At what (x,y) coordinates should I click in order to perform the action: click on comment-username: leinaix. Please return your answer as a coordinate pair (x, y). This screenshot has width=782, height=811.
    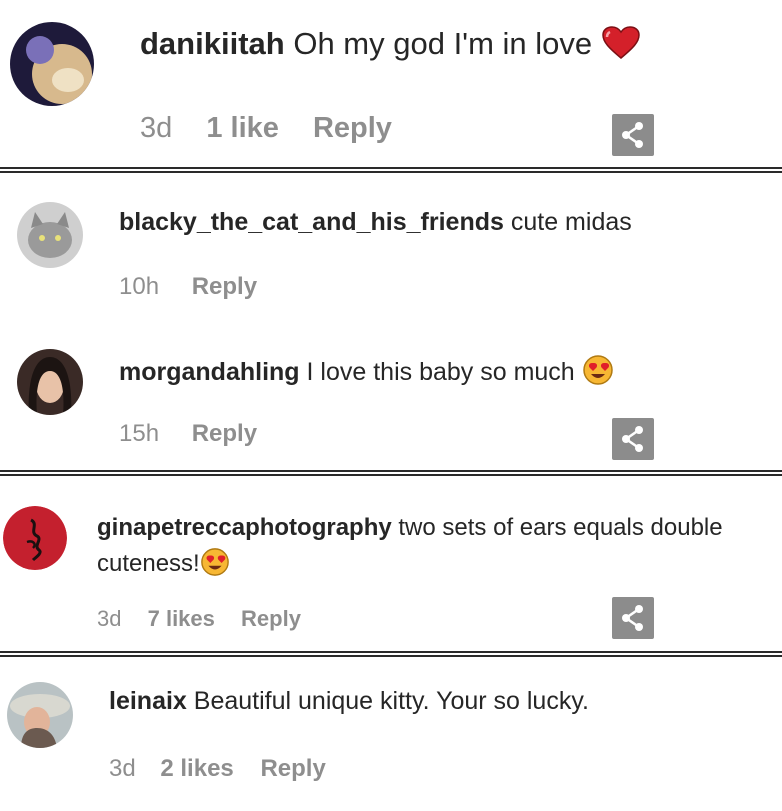
    Looking at the image, I should click on (148, 701).